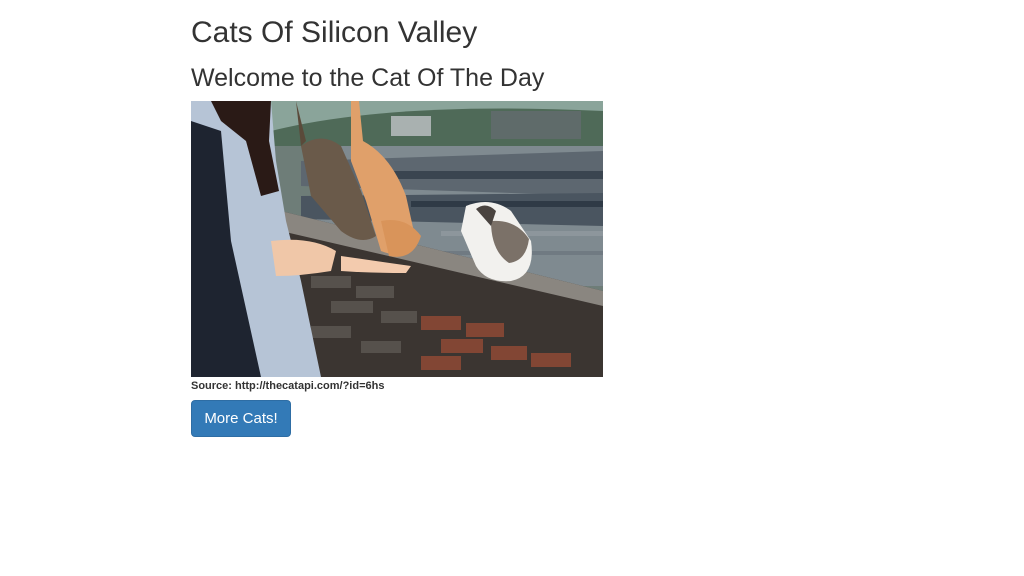 The height and width of the screenshot is (576, 1024). What do you see at coordinates (241, 418) in the screenshot?
I see `more-cats-button: More Cats!` at bounding box center [241, 418].